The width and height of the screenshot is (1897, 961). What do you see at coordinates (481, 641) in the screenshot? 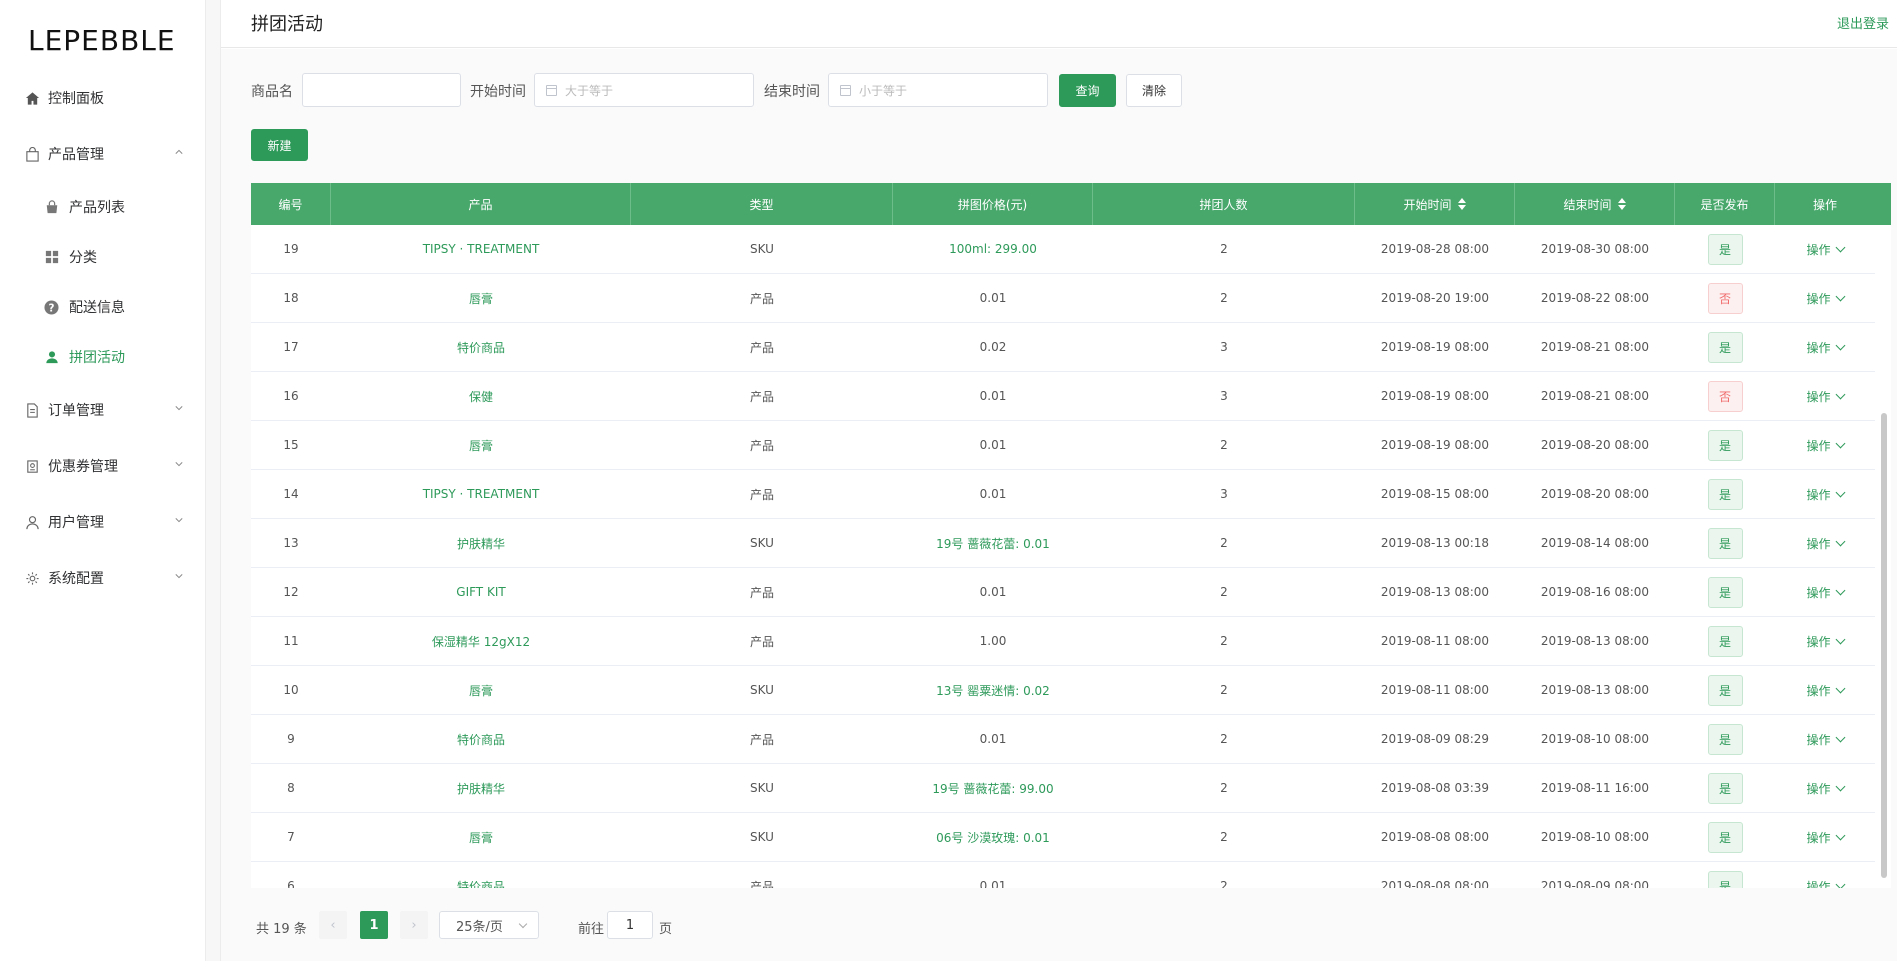
I see `cell-product: 保湿精华 12gX12` at bounding box center [481, 641].